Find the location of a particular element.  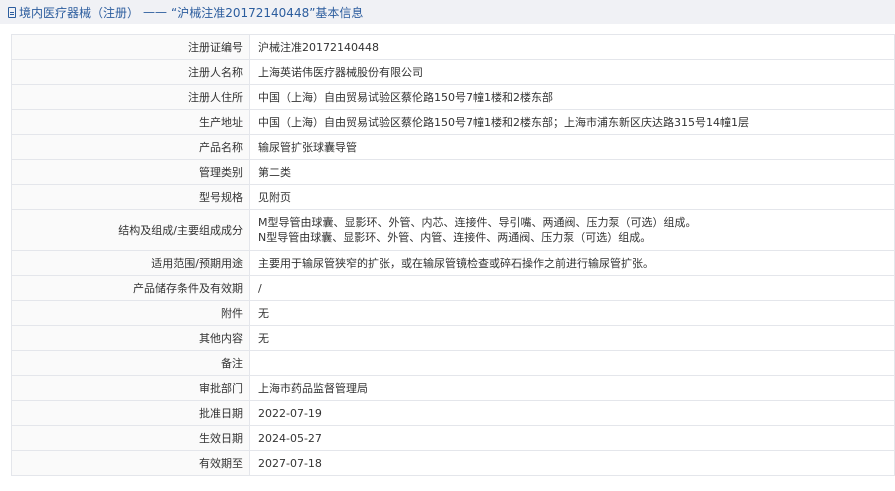

row-label: 注册人名称 is located at coordinates (130, 72).